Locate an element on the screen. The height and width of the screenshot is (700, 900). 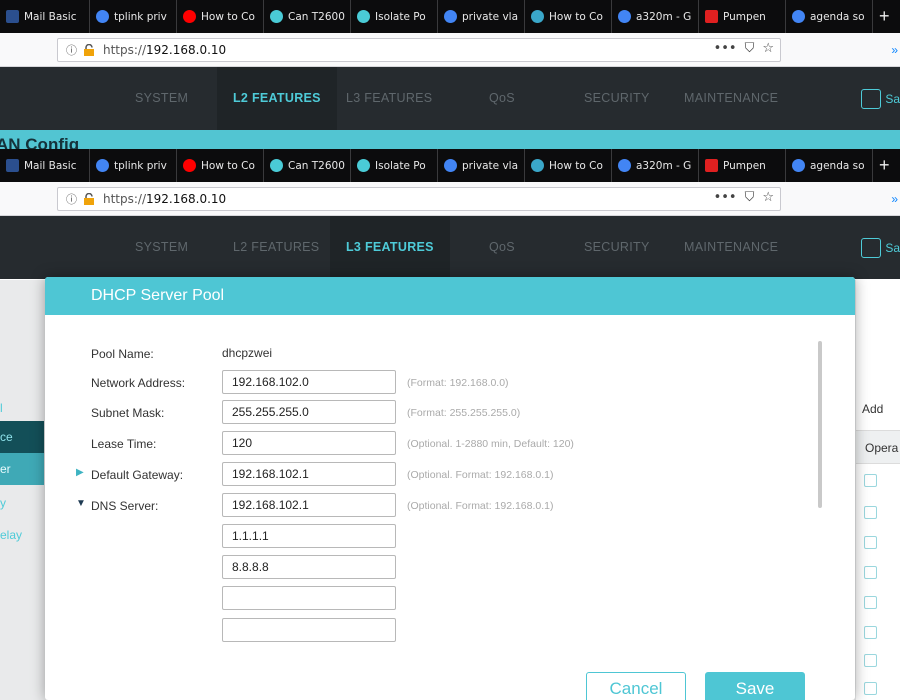
save-icon is located at coordinates (871, 98).